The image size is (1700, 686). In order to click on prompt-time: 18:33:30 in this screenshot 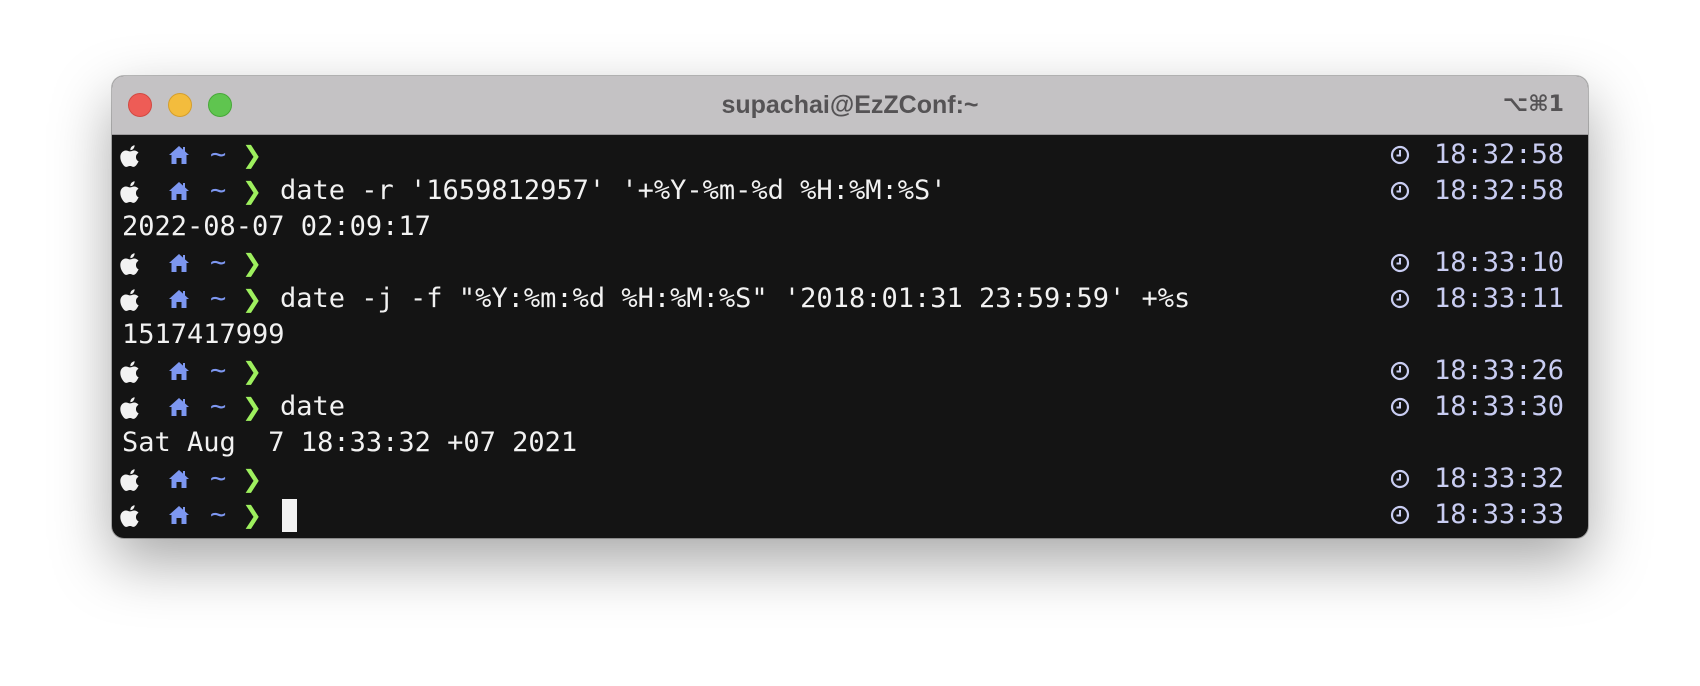, I will do `click(1498, 406)`.